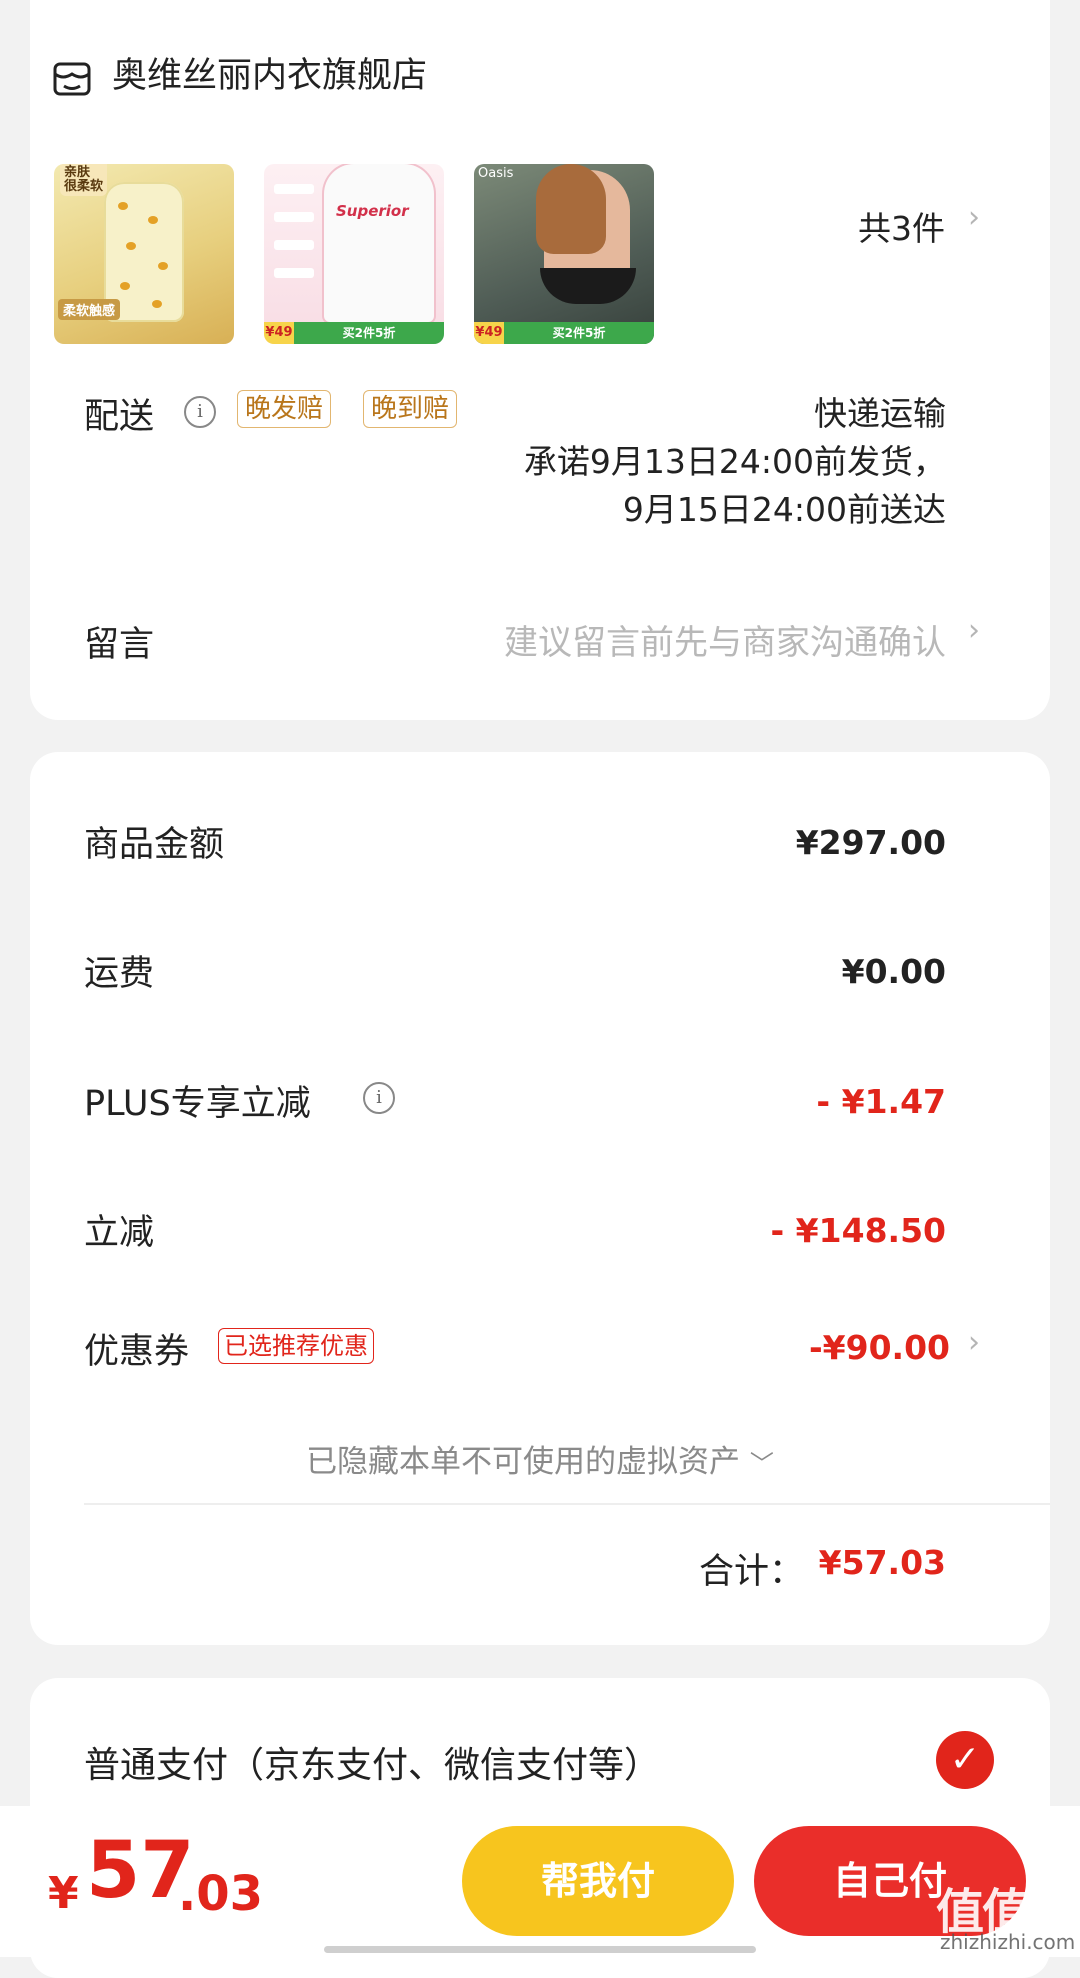 Image resolution: width=1080 pixels, height=1978 pixels. Describe the element at coordinates (567, 1504) in the screenshot. I see `divider` at that location.